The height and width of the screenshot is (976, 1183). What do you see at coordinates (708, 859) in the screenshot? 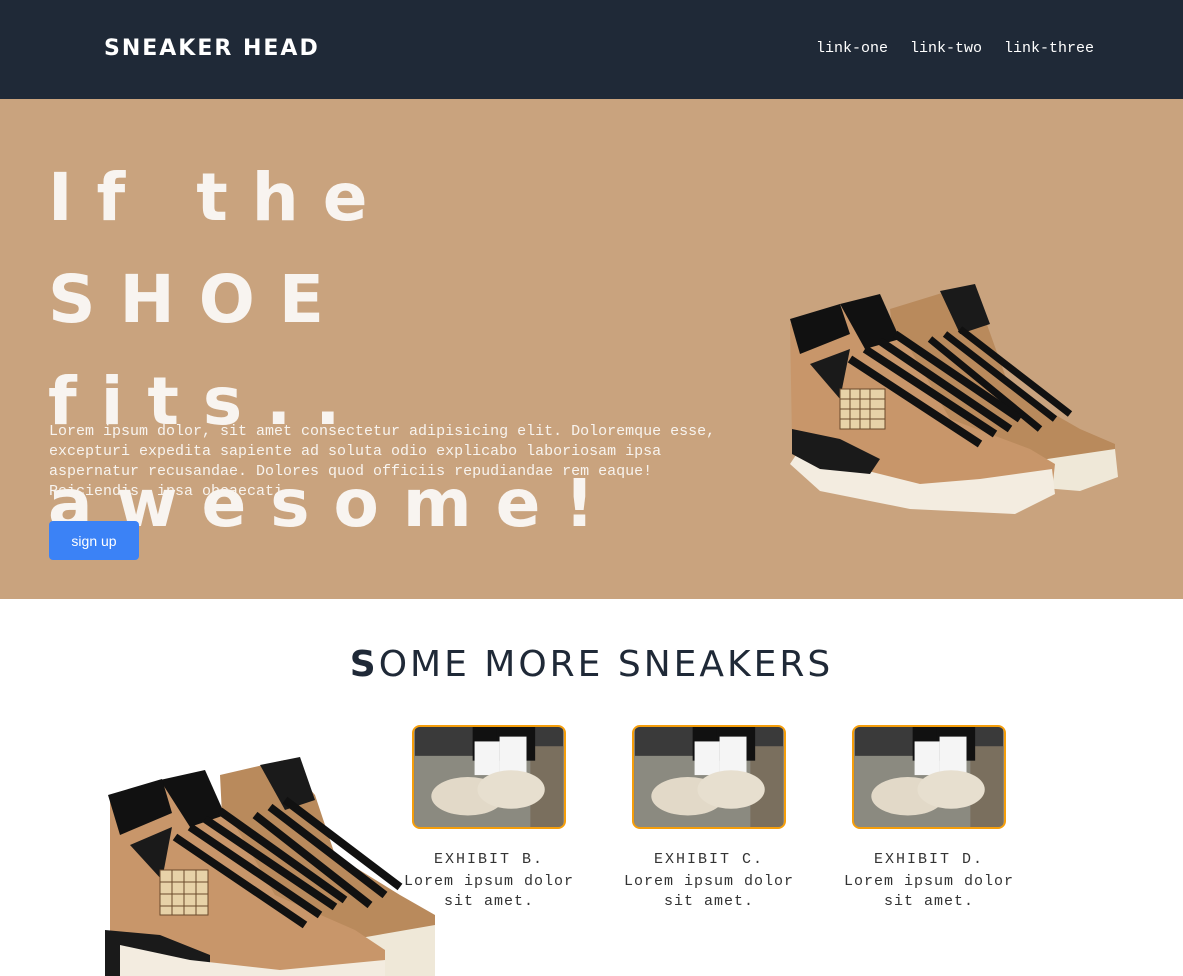
I see `exhibit-caption: EXHIBIT C.` at bounding box center [708, 859].